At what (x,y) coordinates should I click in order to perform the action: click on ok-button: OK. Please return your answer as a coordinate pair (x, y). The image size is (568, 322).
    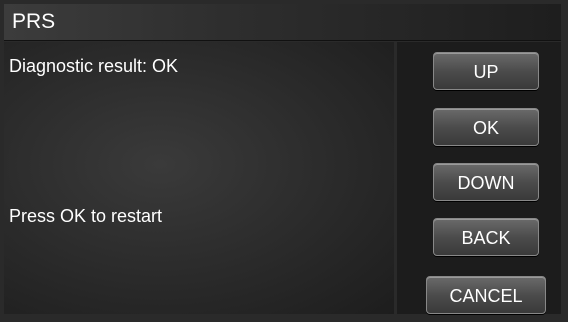
    Looking at the image, I should click on (486, 127).